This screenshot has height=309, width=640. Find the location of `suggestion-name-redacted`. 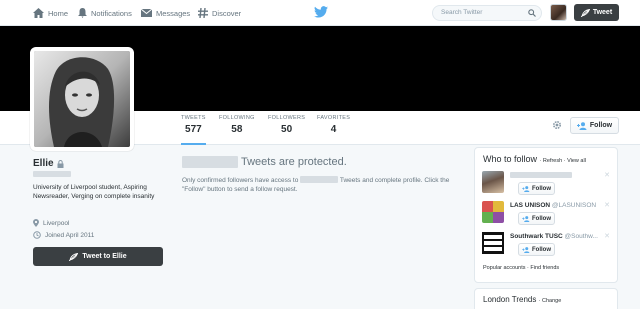

suggestion-name-redacted is located at coordinates (541, 176).